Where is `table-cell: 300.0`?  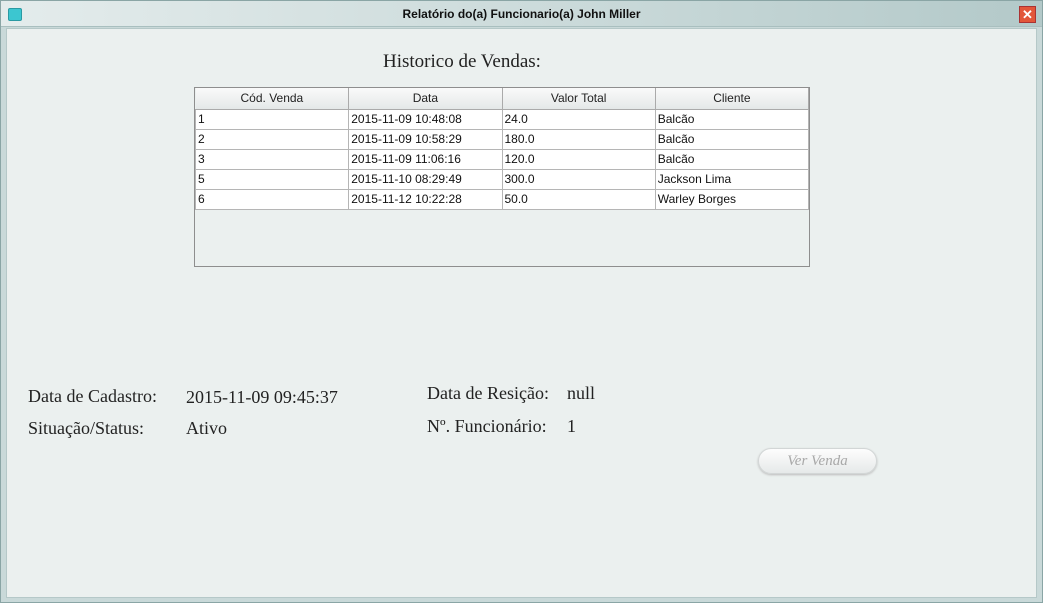 table-cell: 300.0 is located at coordinates (578, 179).